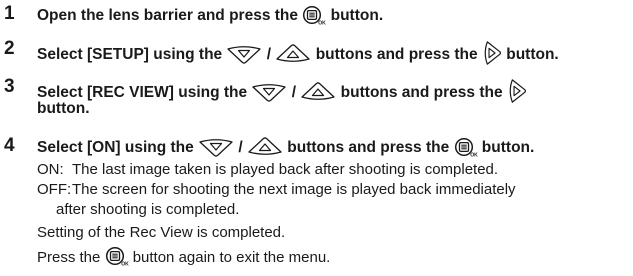  What do you see at coordinates (170, 15) in the screenshot?
I see `step-text-part: Open the lens barrier and press the` at bounding box center [170, 15].